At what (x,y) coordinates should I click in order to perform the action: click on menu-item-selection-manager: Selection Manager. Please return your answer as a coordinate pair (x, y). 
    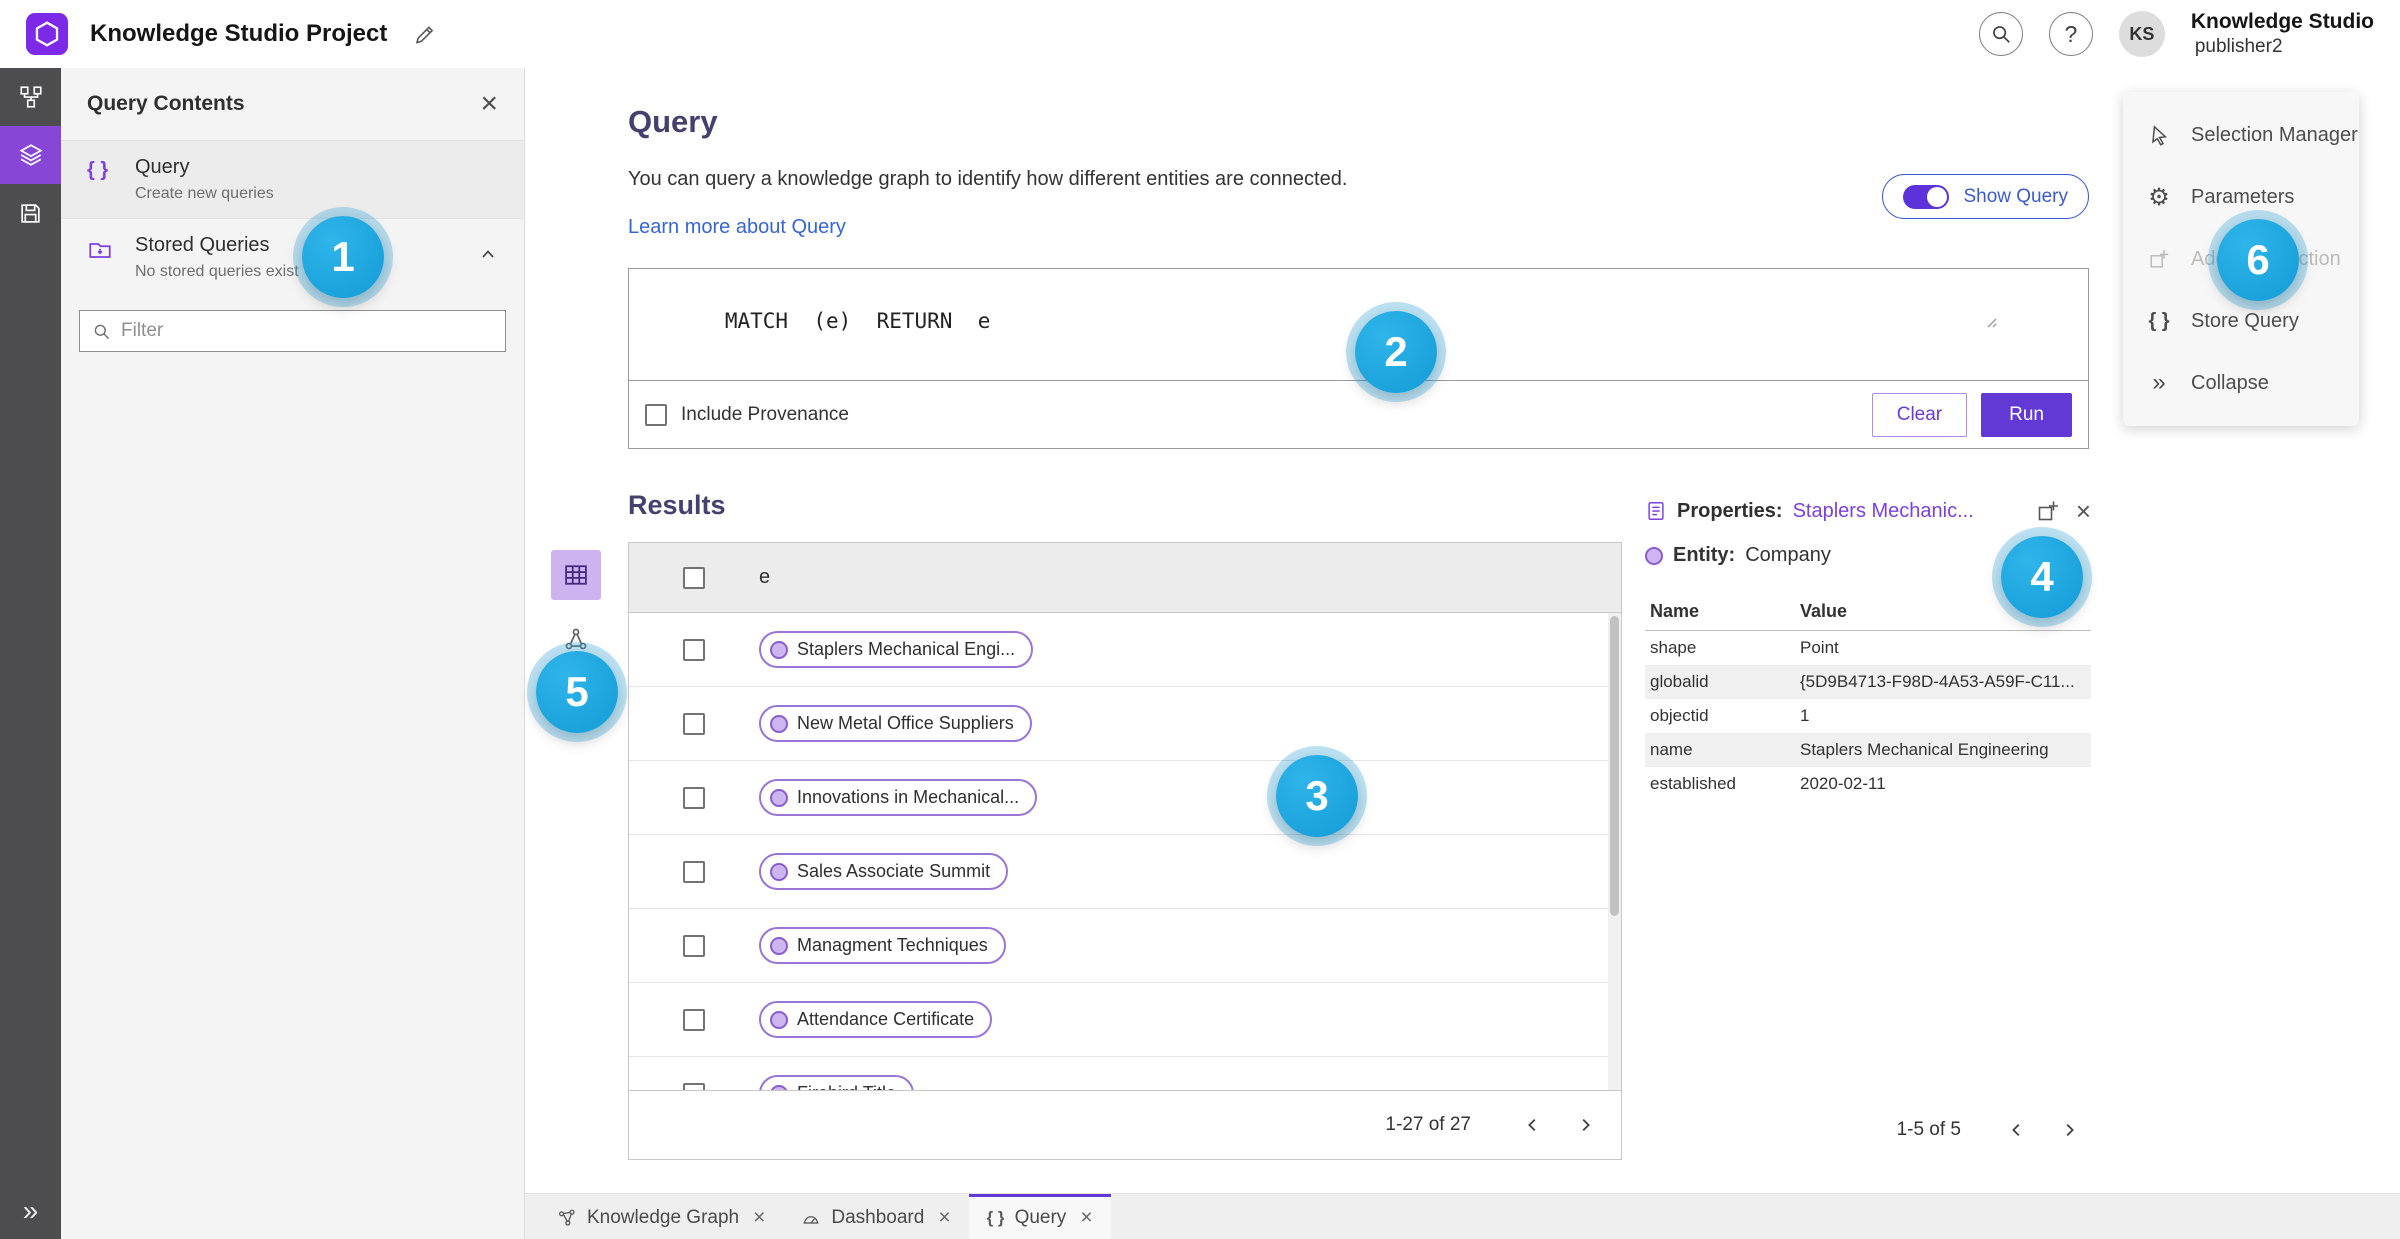
    Looking at the image, I should click on (2241, 135).